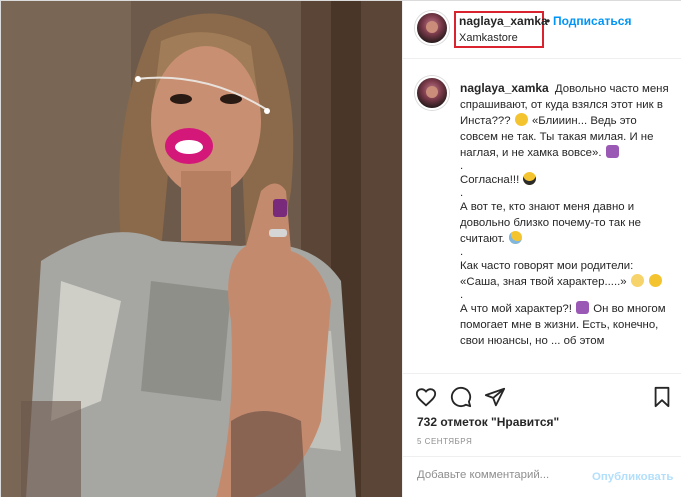 The height and width of the screenshot is (497, 681). I want to click on sweat-smile-icon, so click(515, 237).